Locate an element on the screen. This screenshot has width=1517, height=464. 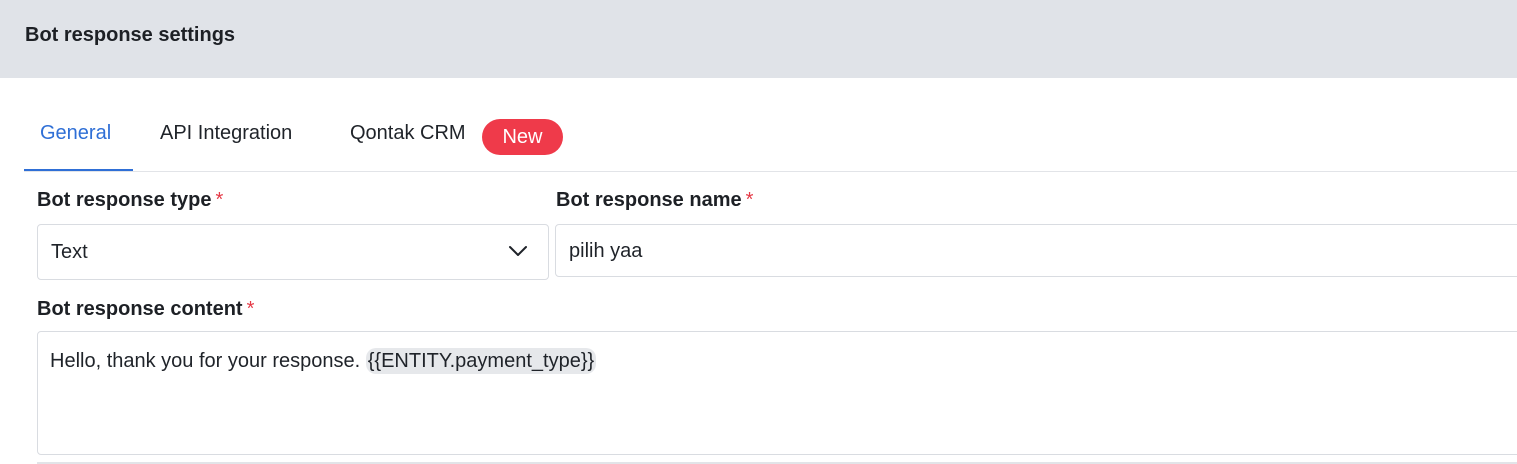
bot-response-type-select: Text is located at coordinates (293, 252).